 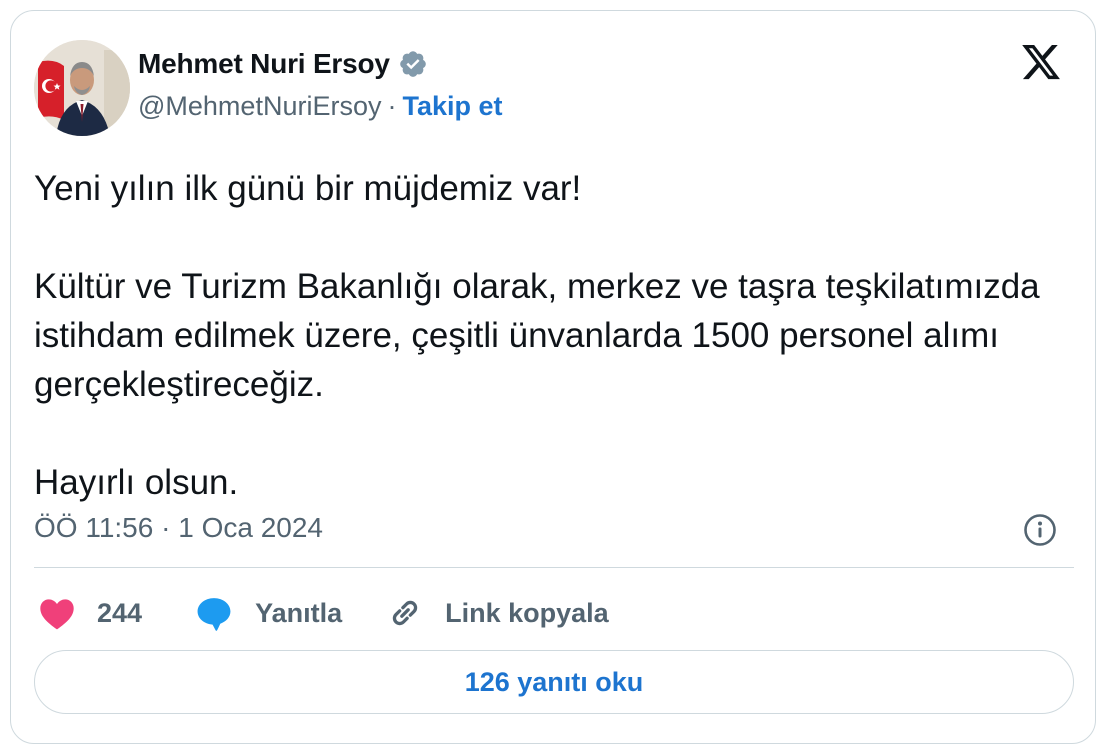 I want to click on copy-link-label: Link kopyala, so click(x=527, y=612).